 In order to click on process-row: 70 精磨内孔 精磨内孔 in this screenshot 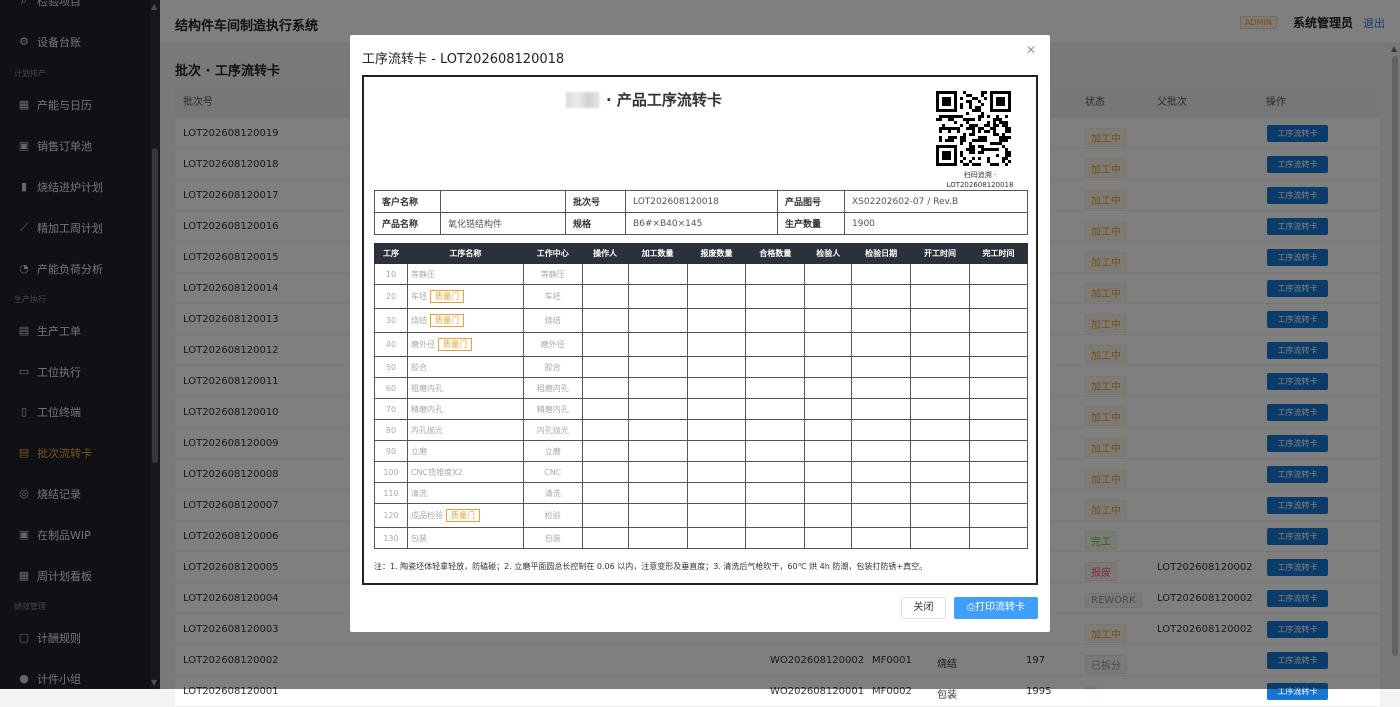, I will do `click(701, 409)`.